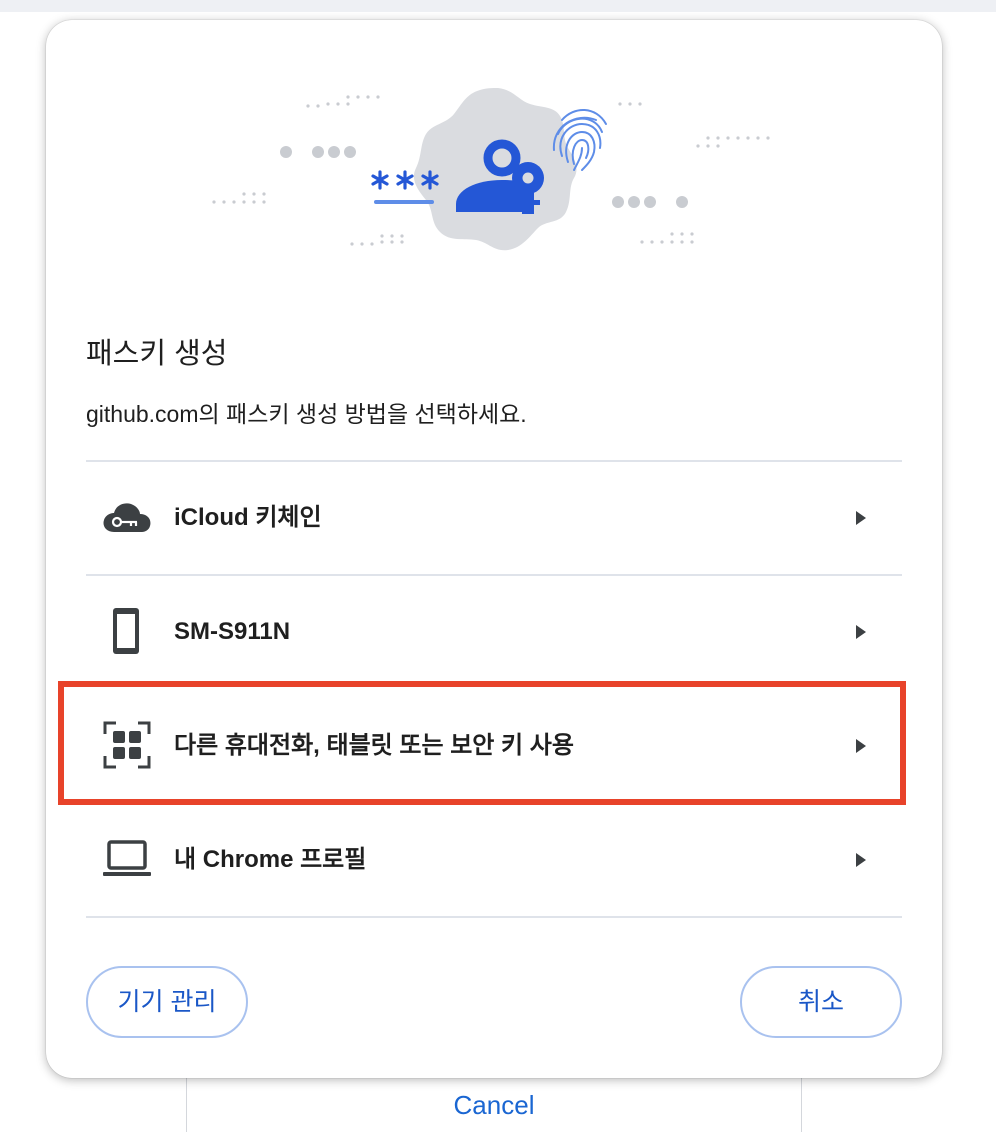  Describe the element at coordinates (494, 860) in the screenshot. I see `option-chrome-profile: 내 Chrome 프로필` at that location.